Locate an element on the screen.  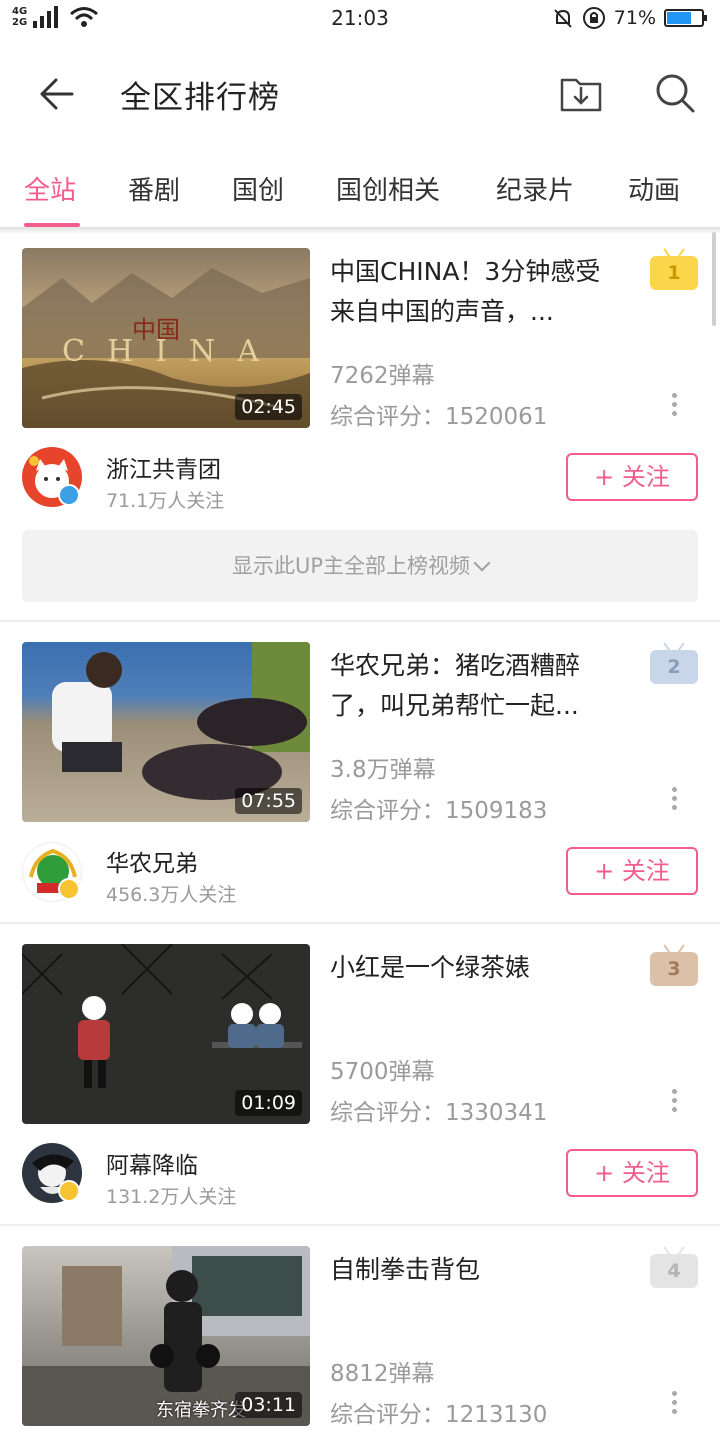
chevron-down-icon is located at coordinates (482, 563).